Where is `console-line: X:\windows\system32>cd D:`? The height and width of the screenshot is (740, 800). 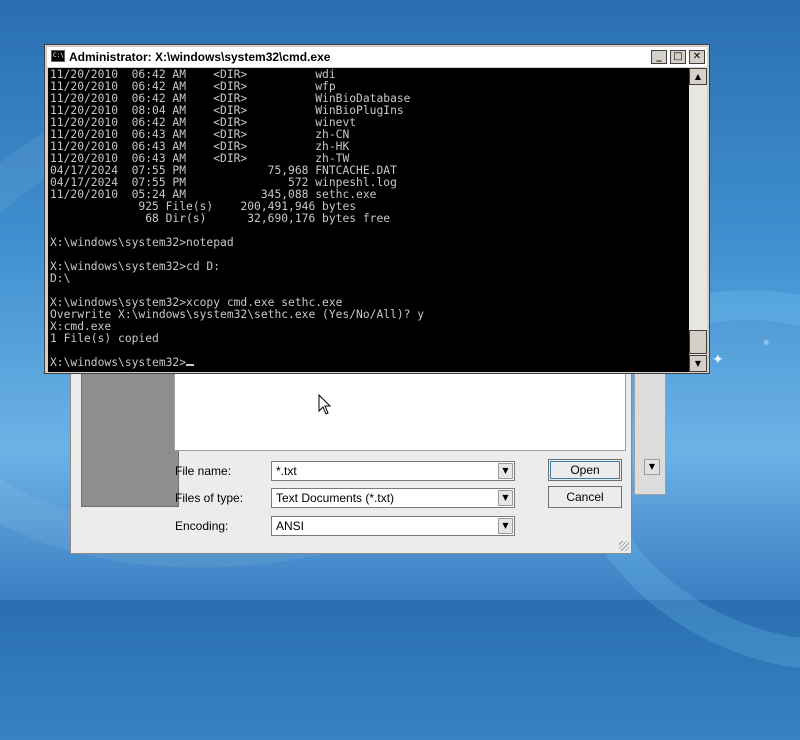
console-line: X:\windows\system32>cd D: is located at coordinates (135, 266).